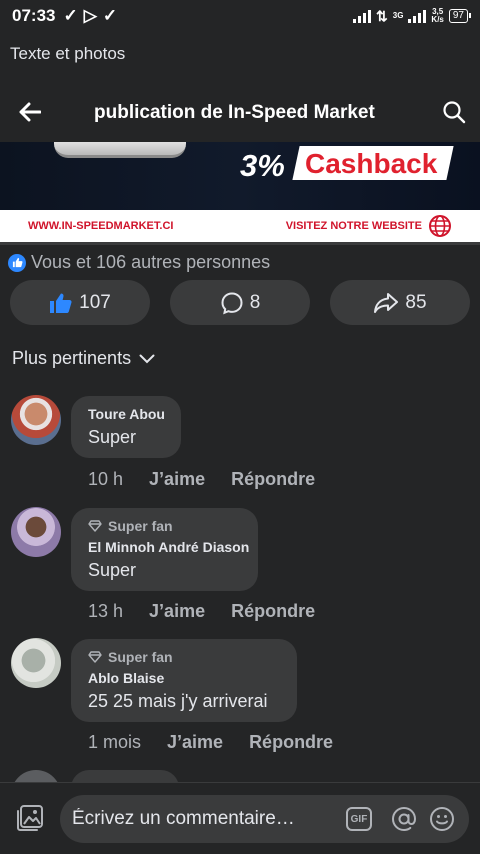 Image resolution: width=480 pixels, height=854 pixels. What do you see at coordinates (115, 742) in the screenshot?
I see `comment-time: 1 mois` at bounding box center [115, 742].